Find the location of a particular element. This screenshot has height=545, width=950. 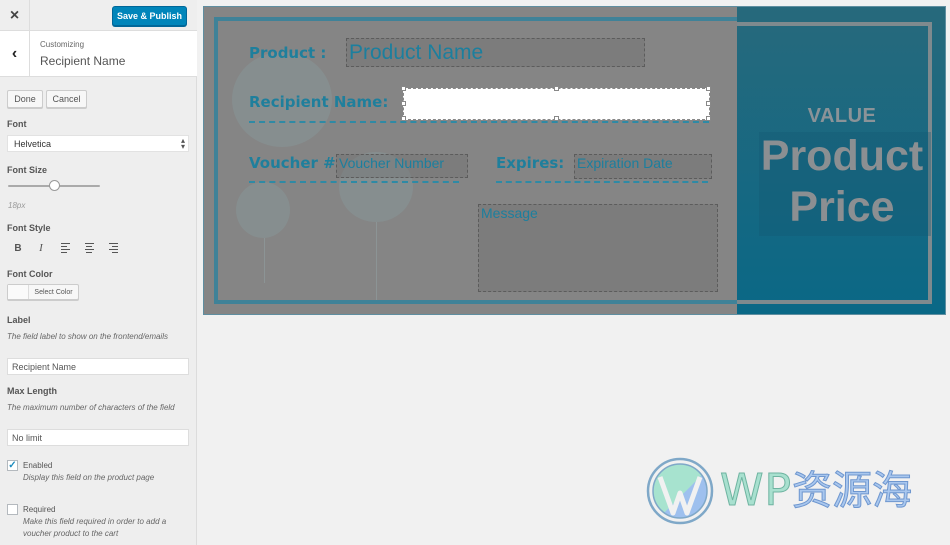

customizer-topbar: × Save & Publish is located at coordinates (98, 15).